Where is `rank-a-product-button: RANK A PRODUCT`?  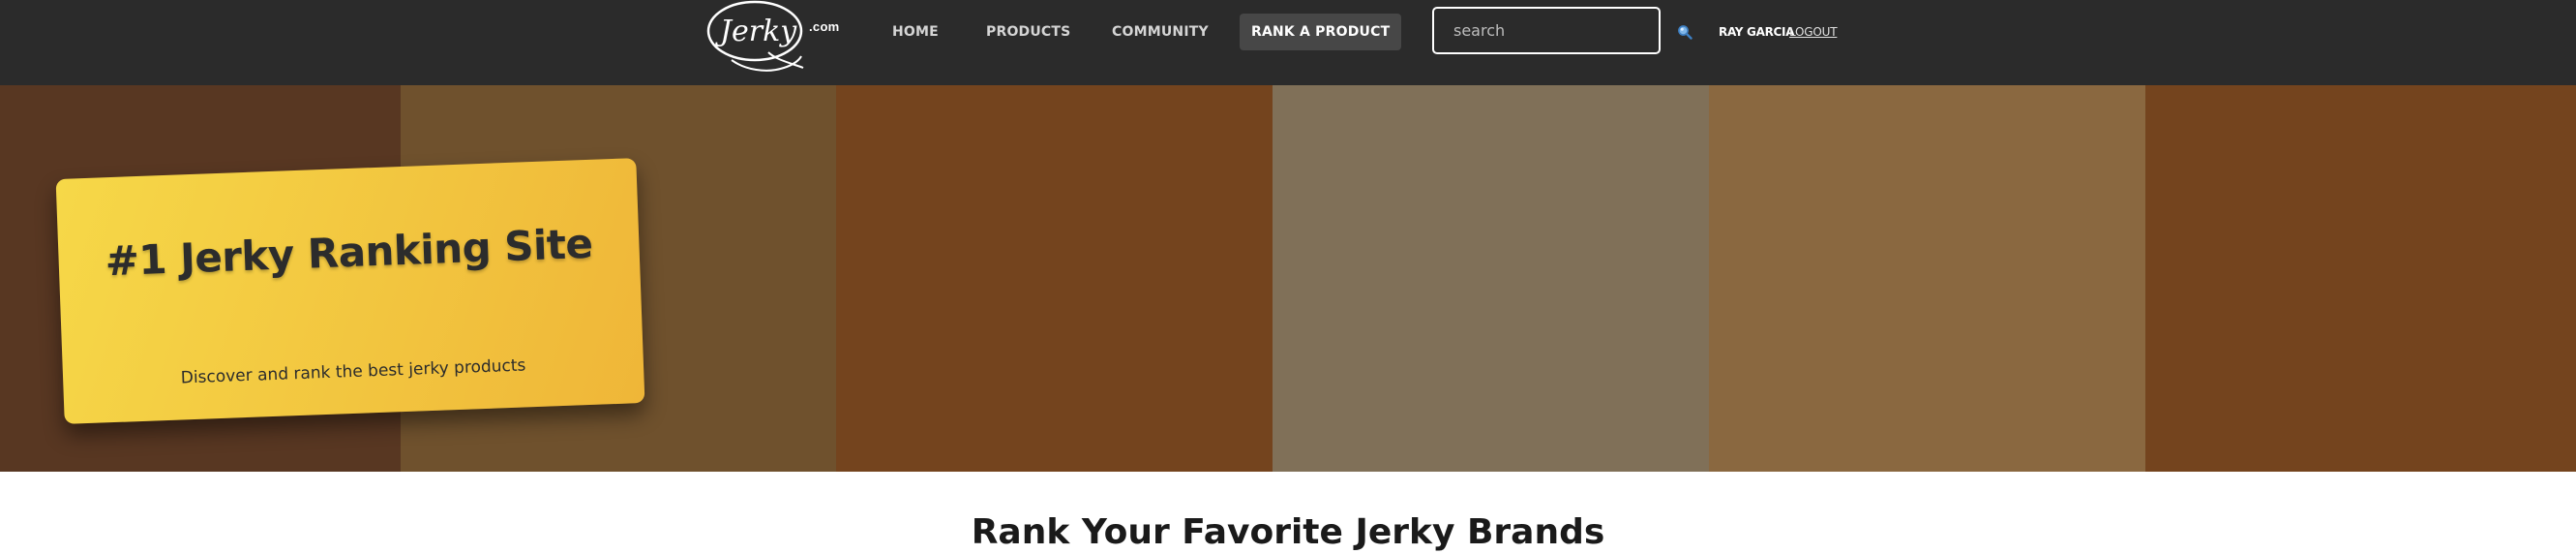 rank-a-product-button: RANK A PRODUCT is located at coordinates (1321, 32).